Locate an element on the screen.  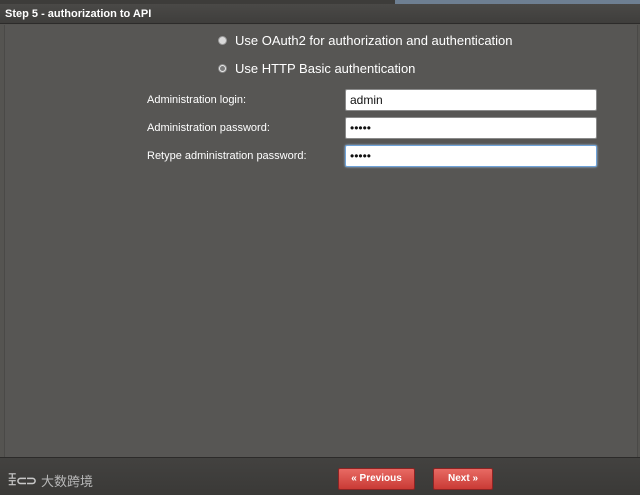
watermark-logo: ꀨ⊂⊃ is located at coordinates (22, 480).